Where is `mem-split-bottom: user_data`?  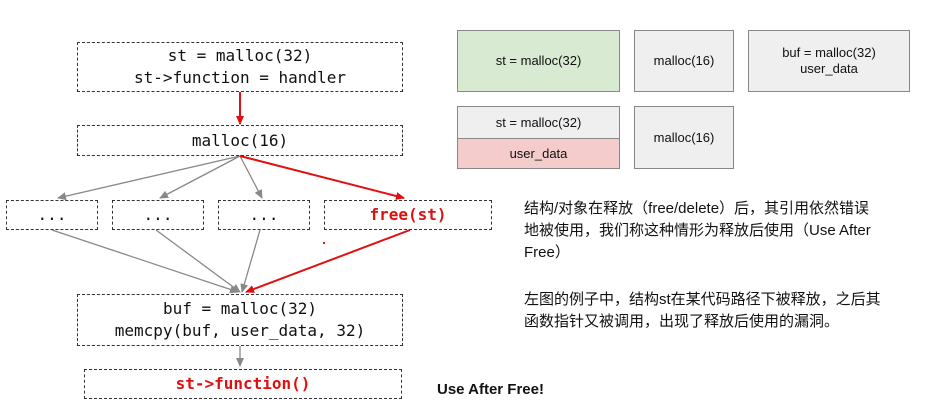 mem-split-bottom: user_data is located at coordinates (538, 153).